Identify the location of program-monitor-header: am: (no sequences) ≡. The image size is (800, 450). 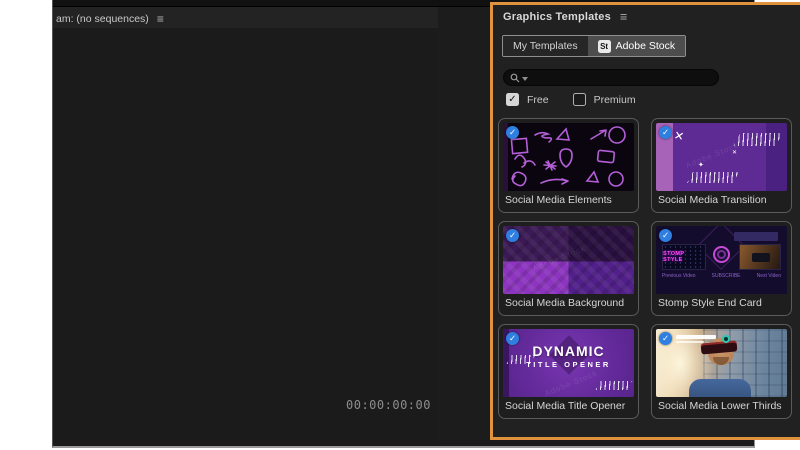
(245, 20).